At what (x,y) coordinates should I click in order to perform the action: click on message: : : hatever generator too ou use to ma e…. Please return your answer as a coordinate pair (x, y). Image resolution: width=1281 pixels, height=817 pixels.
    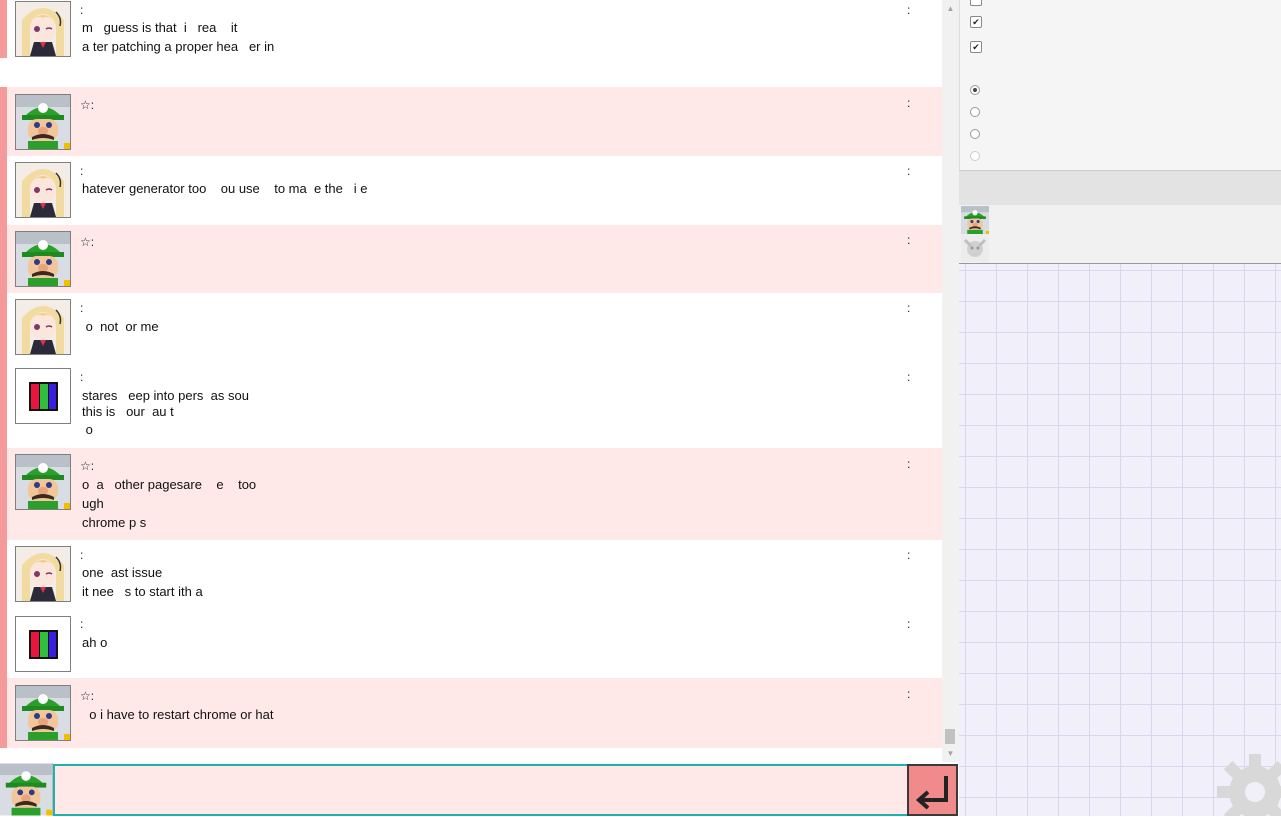
    Looking at the image, I should click on (471, 190).